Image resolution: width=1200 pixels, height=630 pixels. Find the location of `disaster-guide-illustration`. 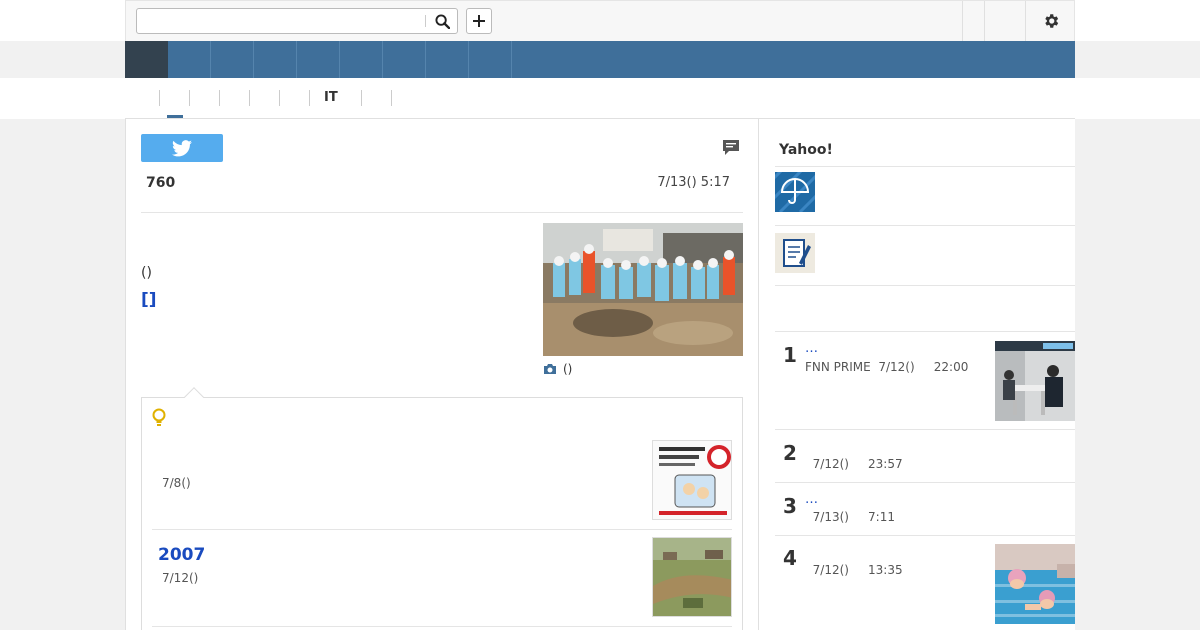

disaster-guide-illustration is located at coordinates (692, 480).